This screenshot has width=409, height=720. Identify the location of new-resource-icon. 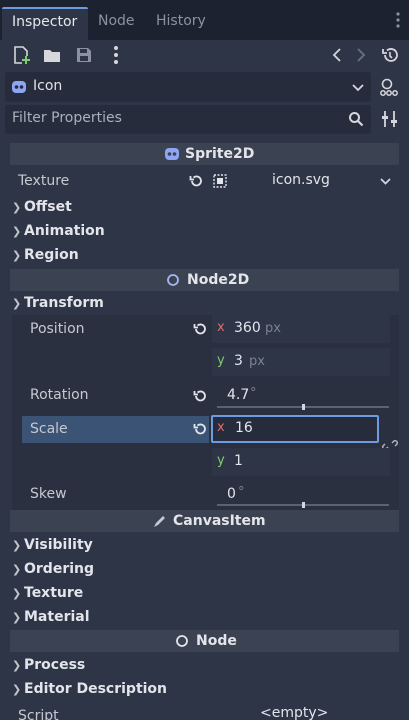
(21, 55).